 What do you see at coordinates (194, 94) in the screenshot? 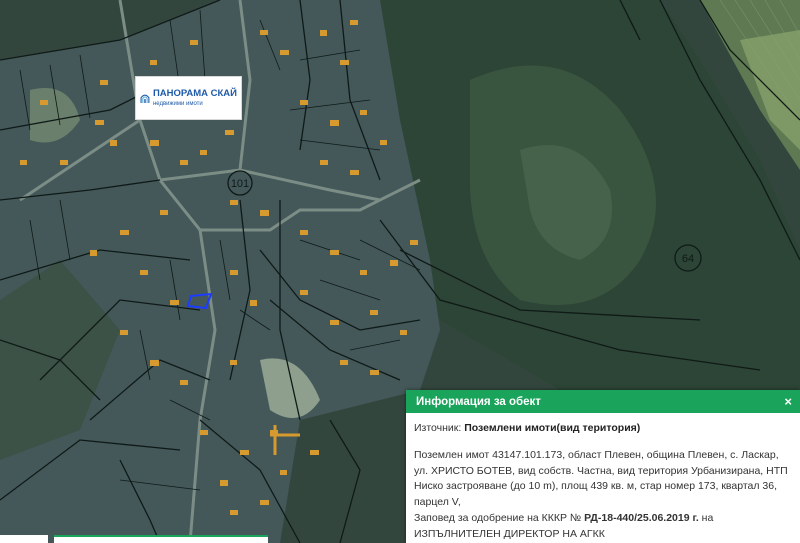
I see `logo-name: ПАНОРАМА СКАЙ` at bounding box center [194, 94].